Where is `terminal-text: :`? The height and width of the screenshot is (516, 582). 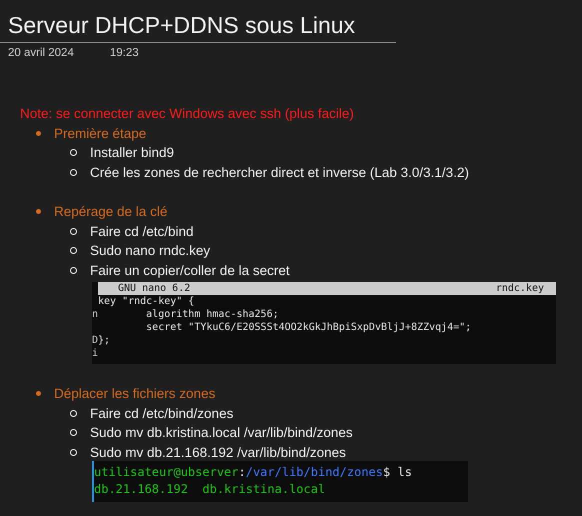
terminal-text: : is located at coordinates (242, 472).